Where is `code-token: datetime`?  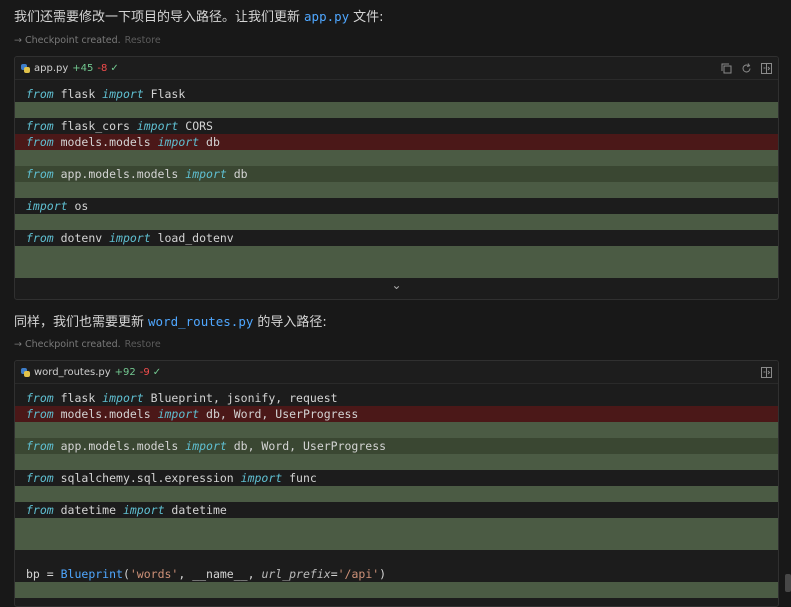
code-token: datetime is located at coordinates (195, 510).